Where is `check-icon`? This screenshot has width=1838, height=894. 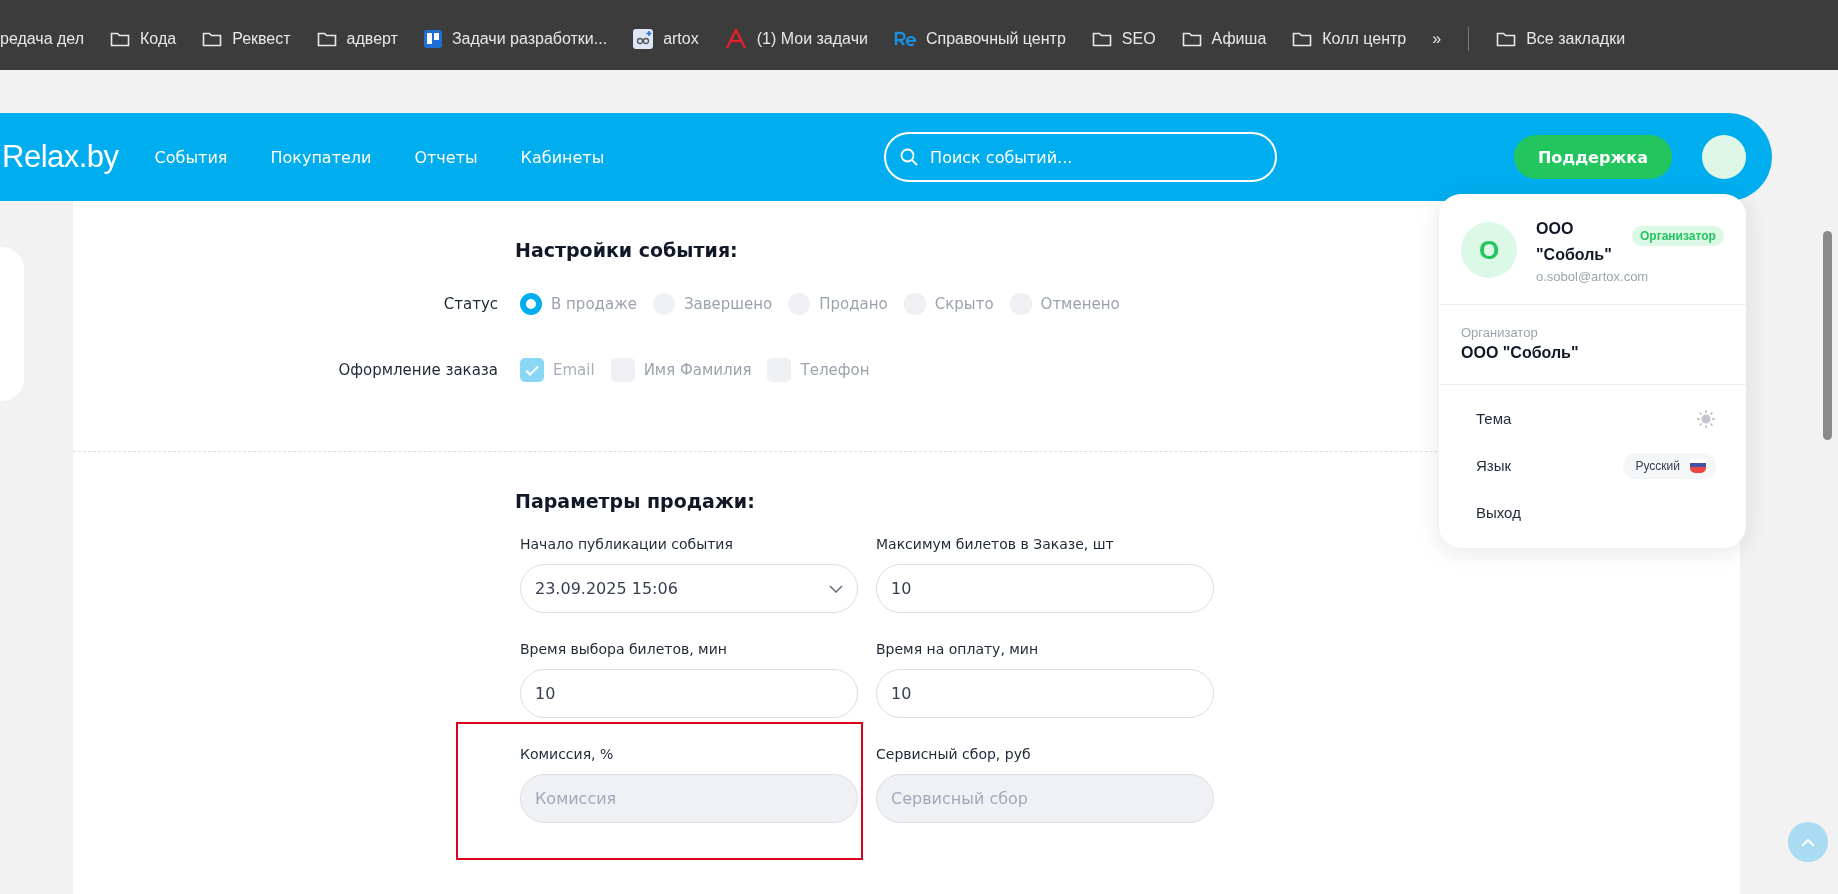 check-icon is located at coordinates (532, 370).